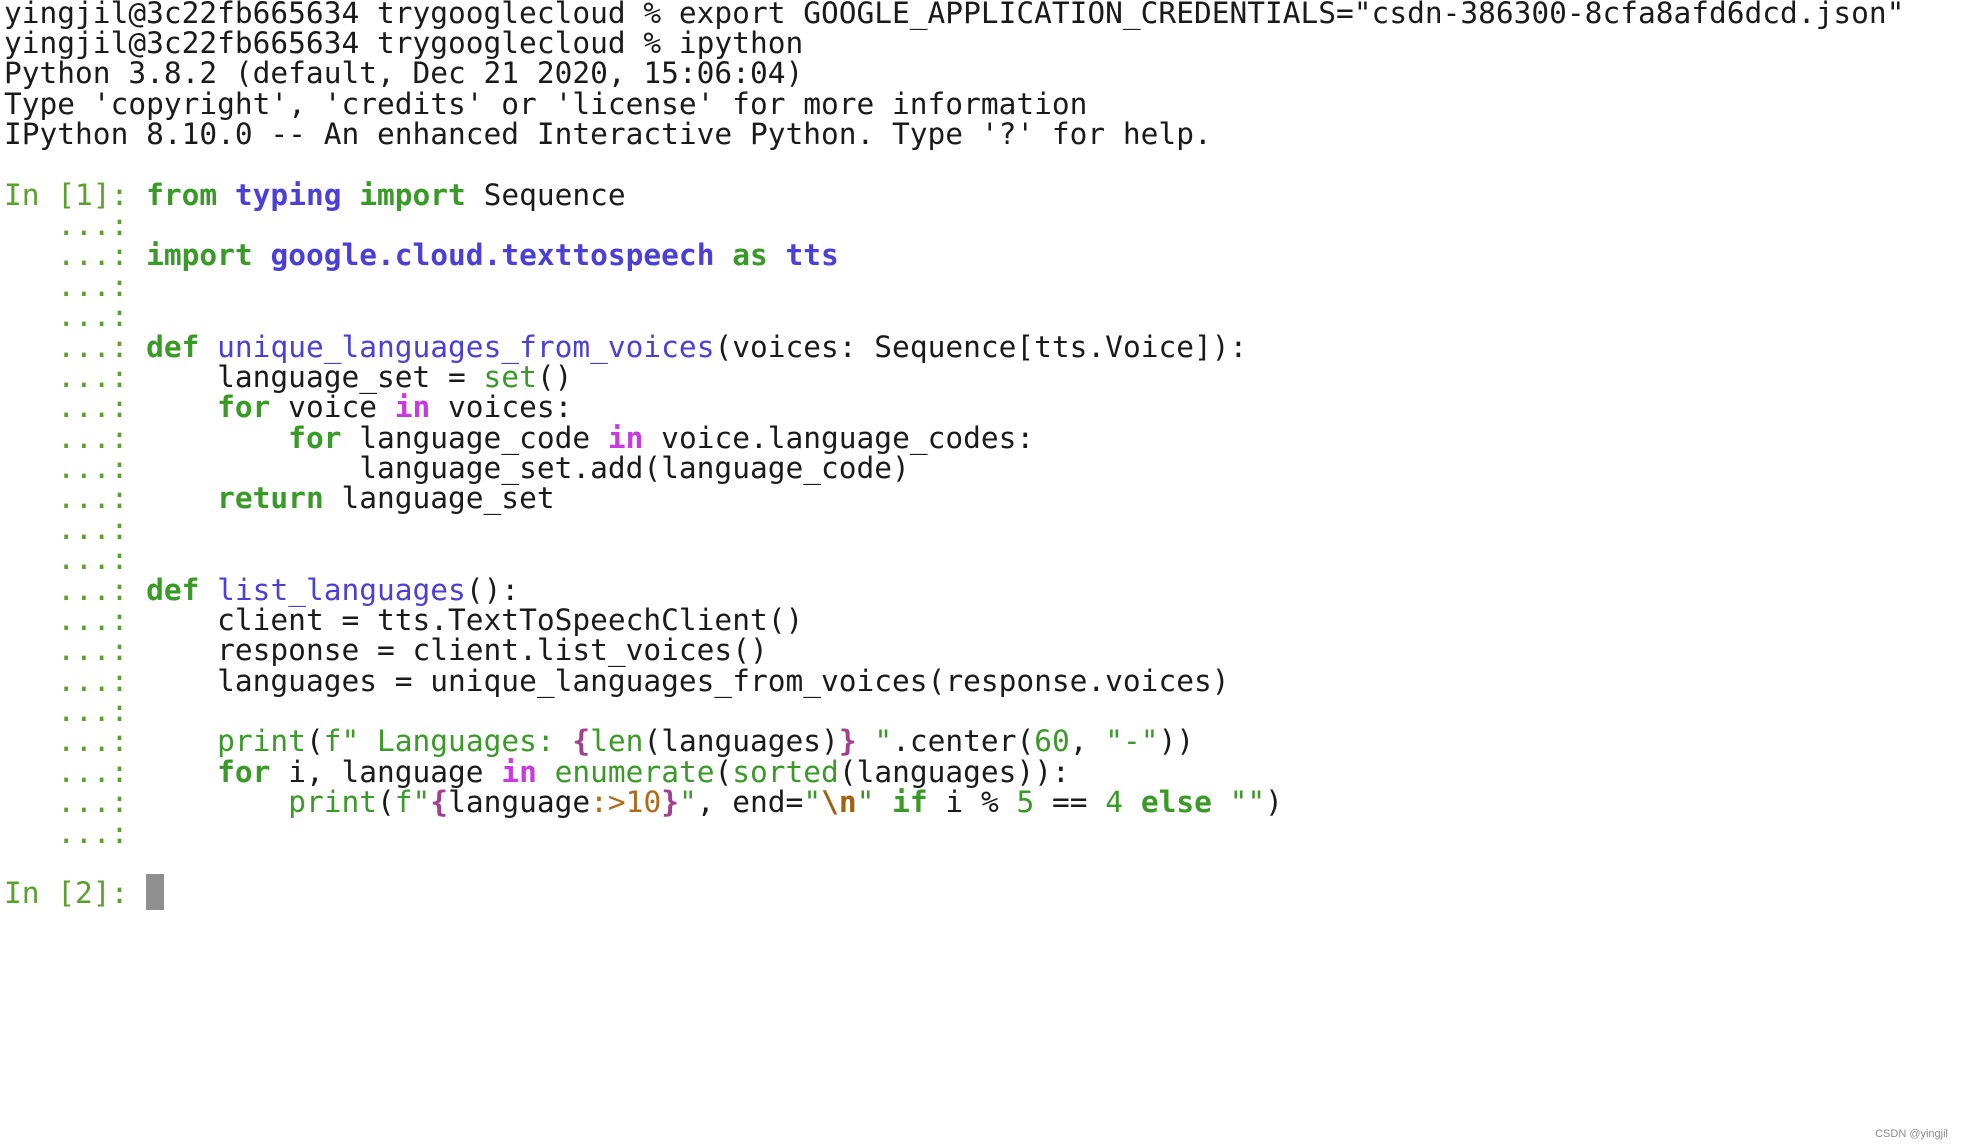  I want to click on watermark: CSDN @yingjil, so click(1911, 1134).